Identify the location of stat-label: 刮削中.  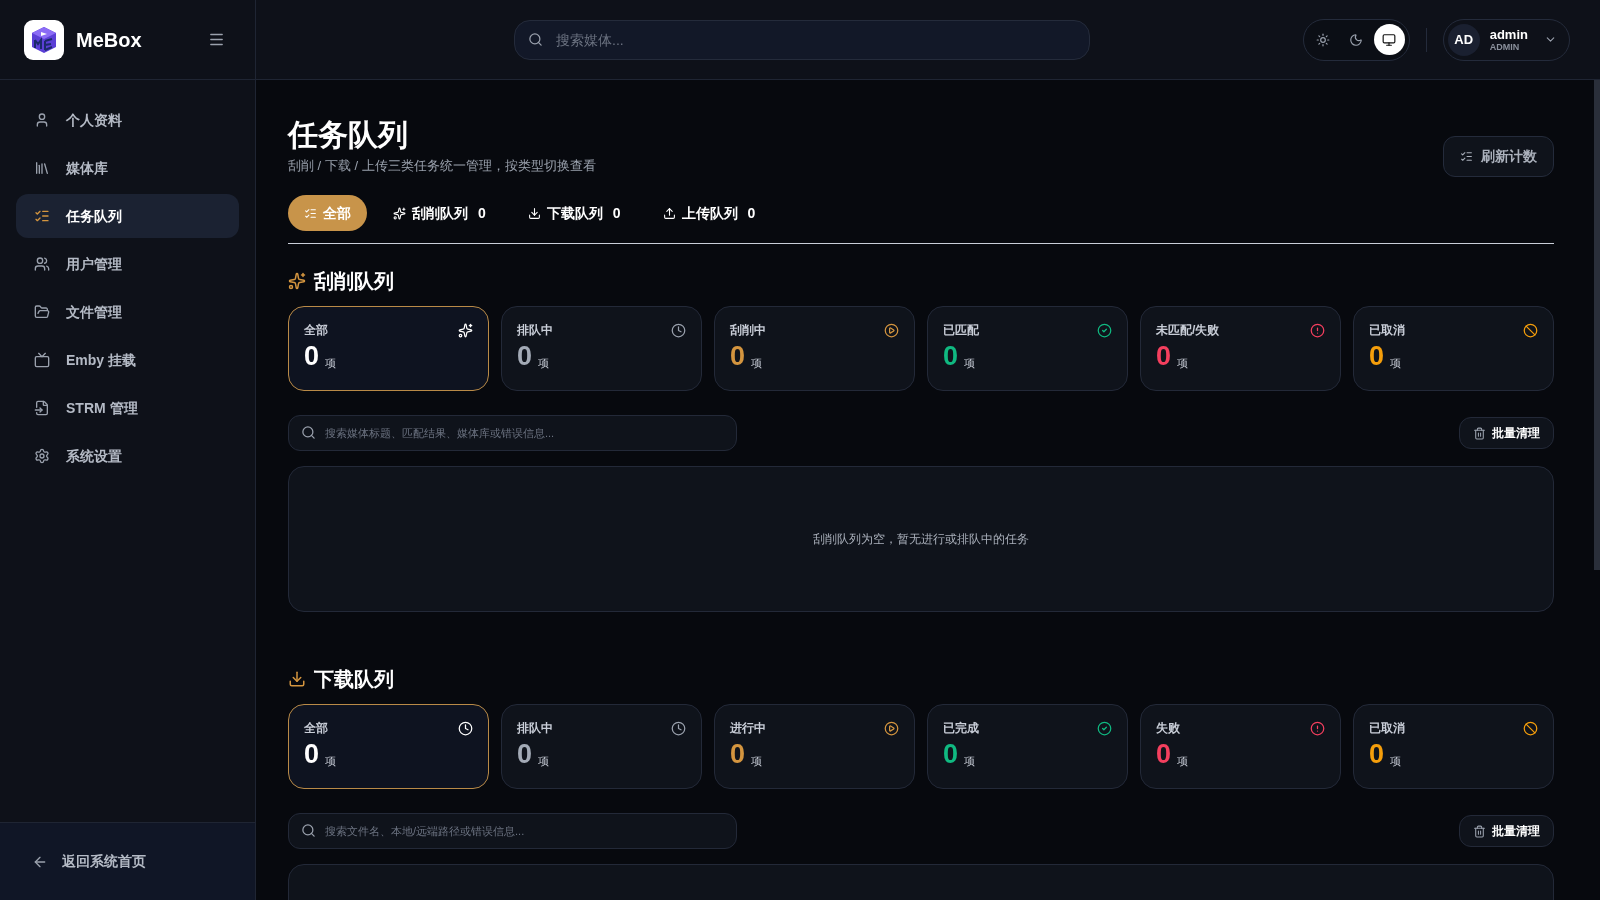
(748, 330).